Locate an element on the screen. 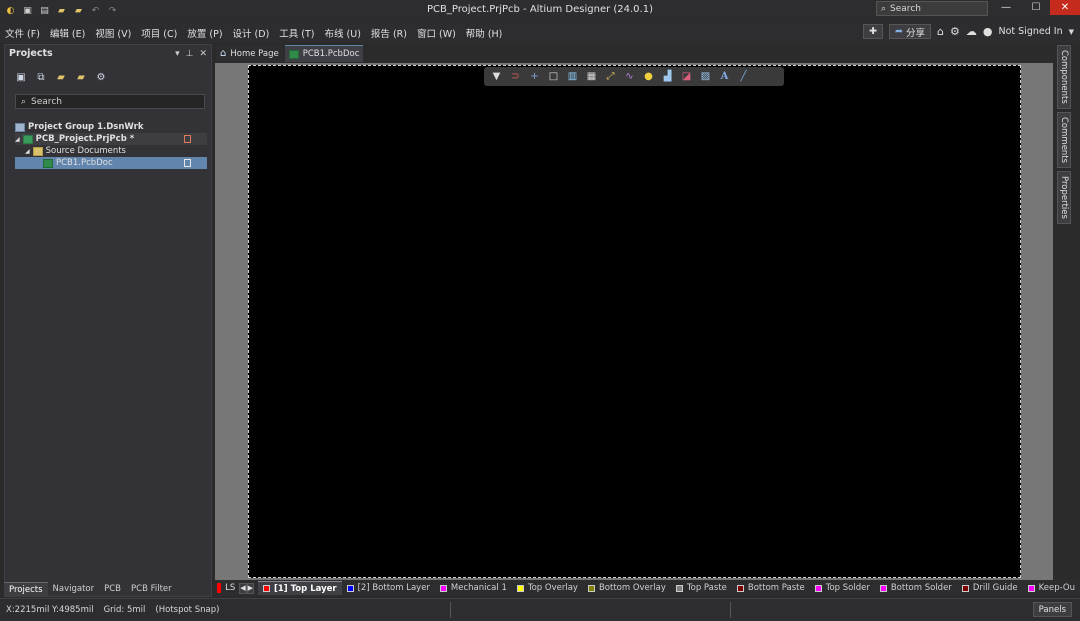  layer-set-label: LS is located at coordinates (230, 588).